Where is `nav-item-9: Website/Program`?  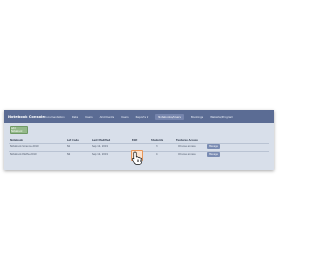 nav-item-9: Website/Program is located at coordinates (221, 117).